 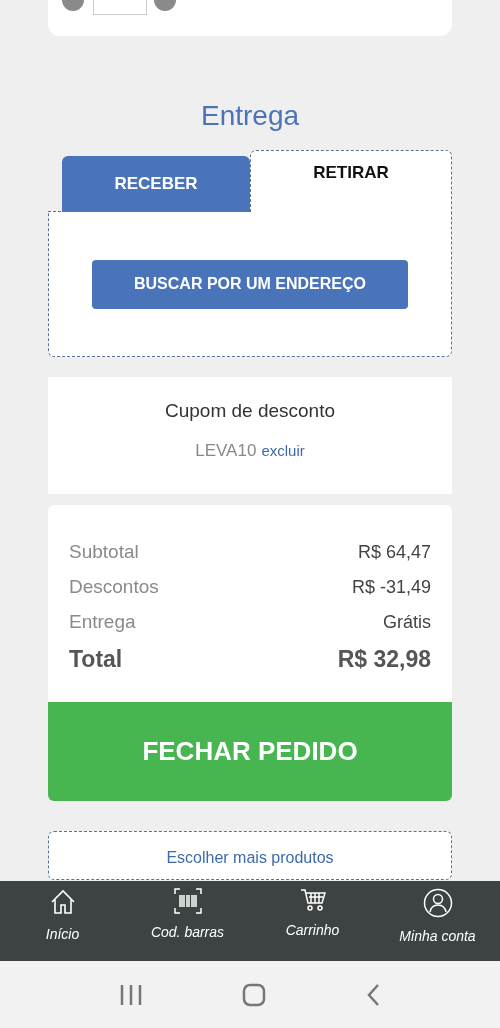 I want to click on summary-value: R$ 32,98, so click(x=384, y=659).